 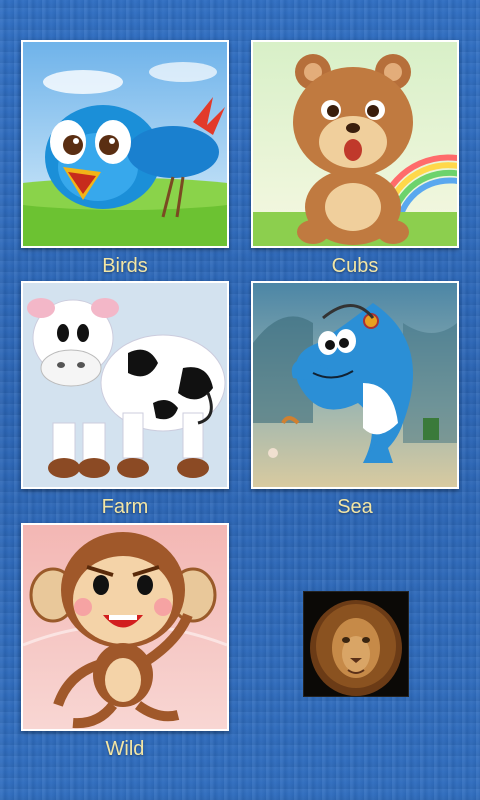 I want to click on category-tile-wild: Wild, so click(x=125, y=642).